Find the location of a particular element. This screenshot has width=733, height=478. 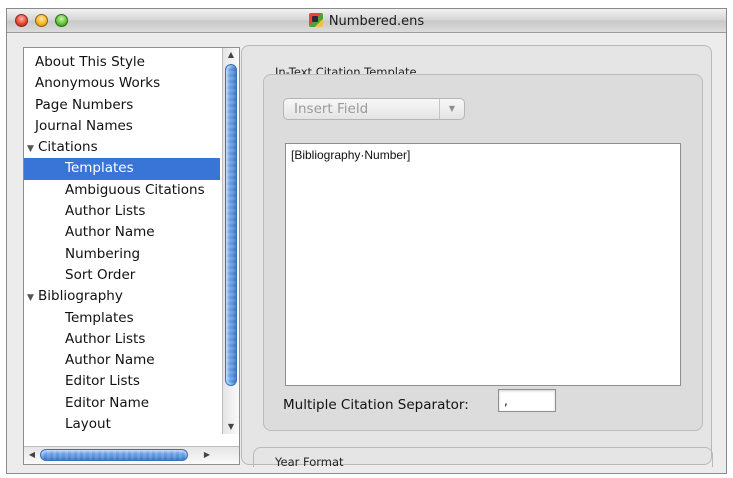

scroll-left-arrow-icon: ◀ is located at coordinates (32, 455).